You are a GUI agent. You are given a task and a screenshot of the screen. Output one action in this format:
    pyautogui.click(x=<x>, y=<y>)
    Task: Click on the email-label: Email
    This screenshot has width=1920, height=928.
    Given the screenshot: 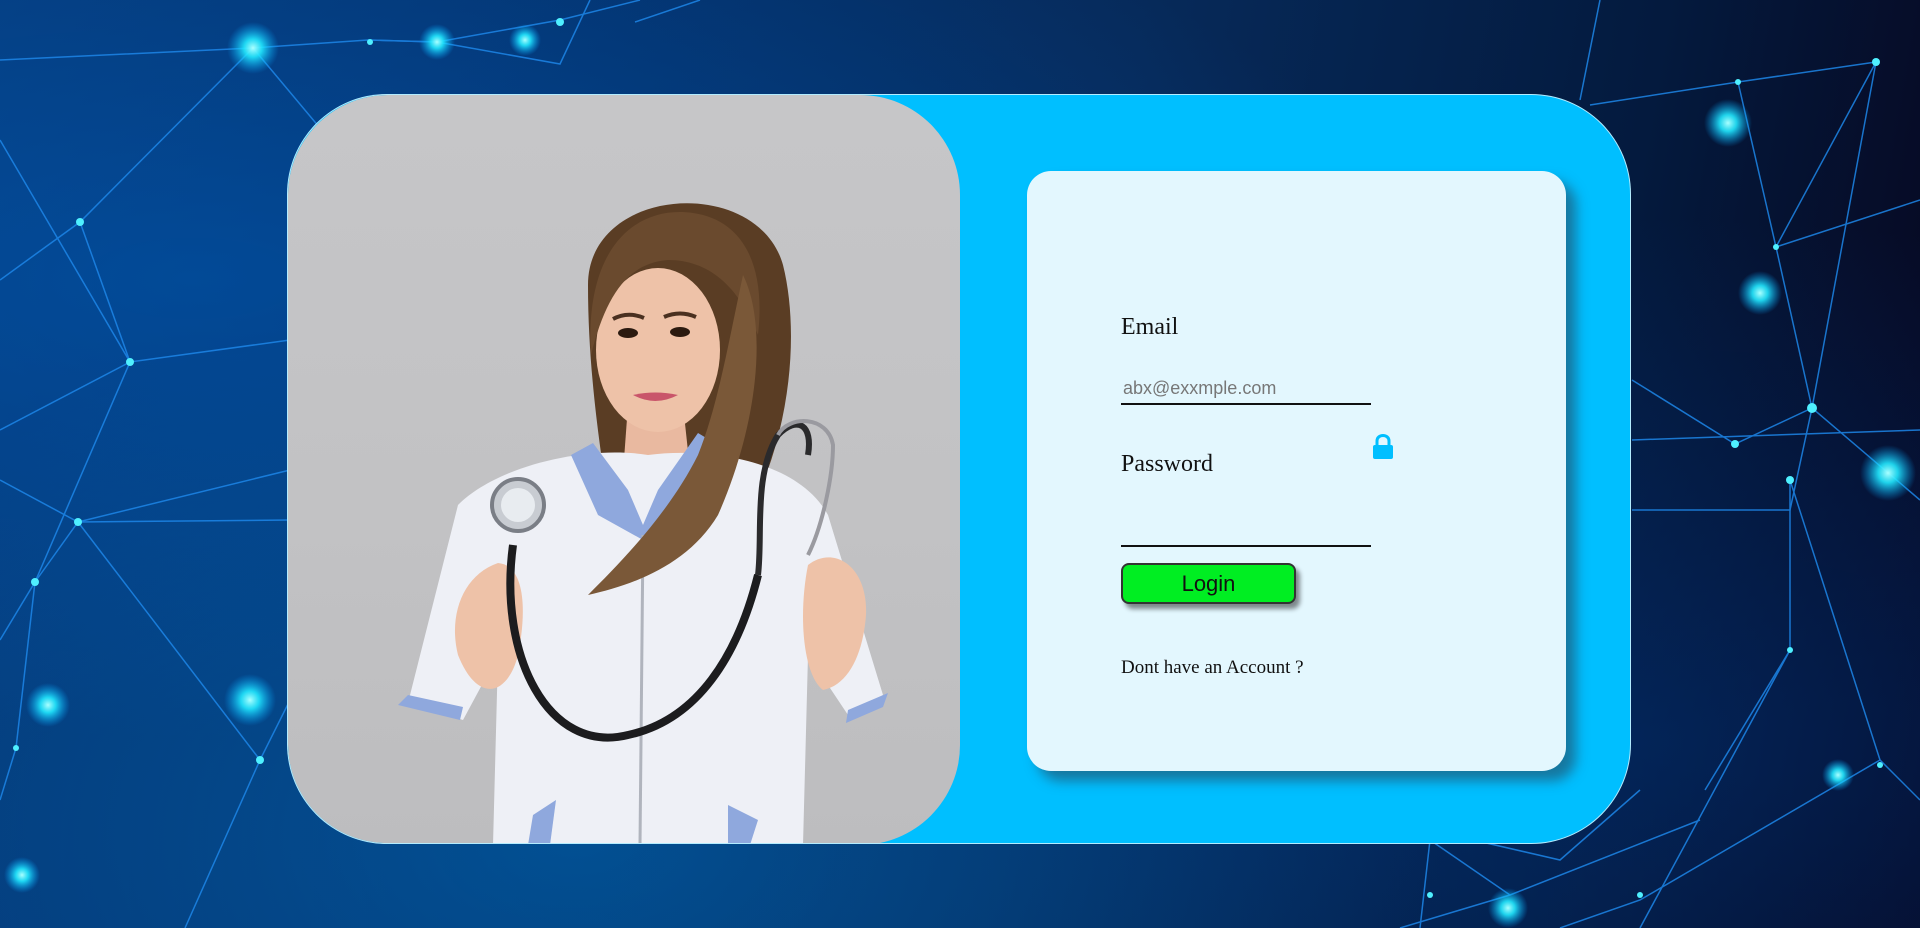 What is the action you would take?
    pyautogui.click(x=1150, y=327)
    